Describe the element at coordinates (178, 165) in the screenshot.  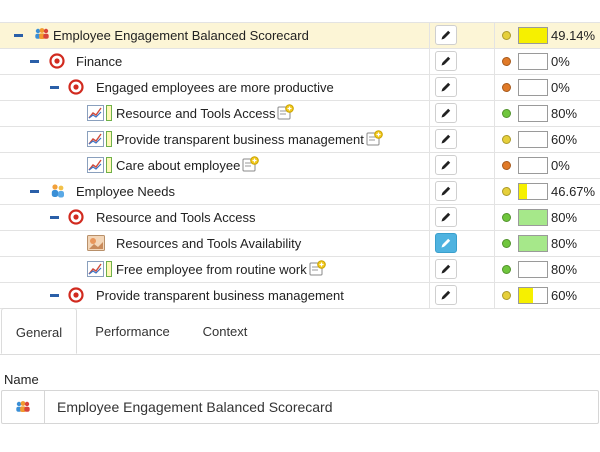
I see `row-label: Care about employee` at that location.